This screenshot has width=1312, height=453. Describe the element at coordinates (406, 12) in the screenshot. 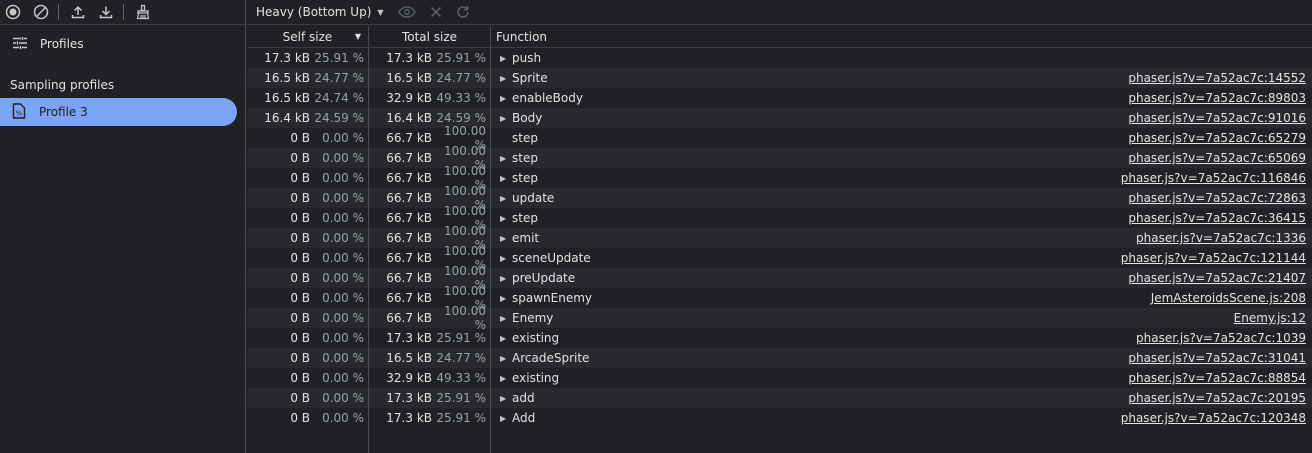

I see `eye-icon` at that location.